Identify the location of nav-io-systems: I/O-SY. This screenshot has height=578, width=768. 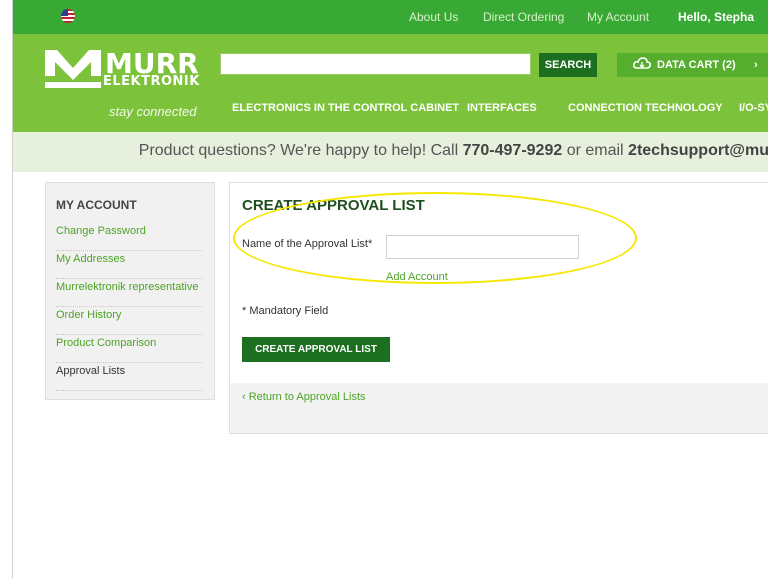
(753, 108).